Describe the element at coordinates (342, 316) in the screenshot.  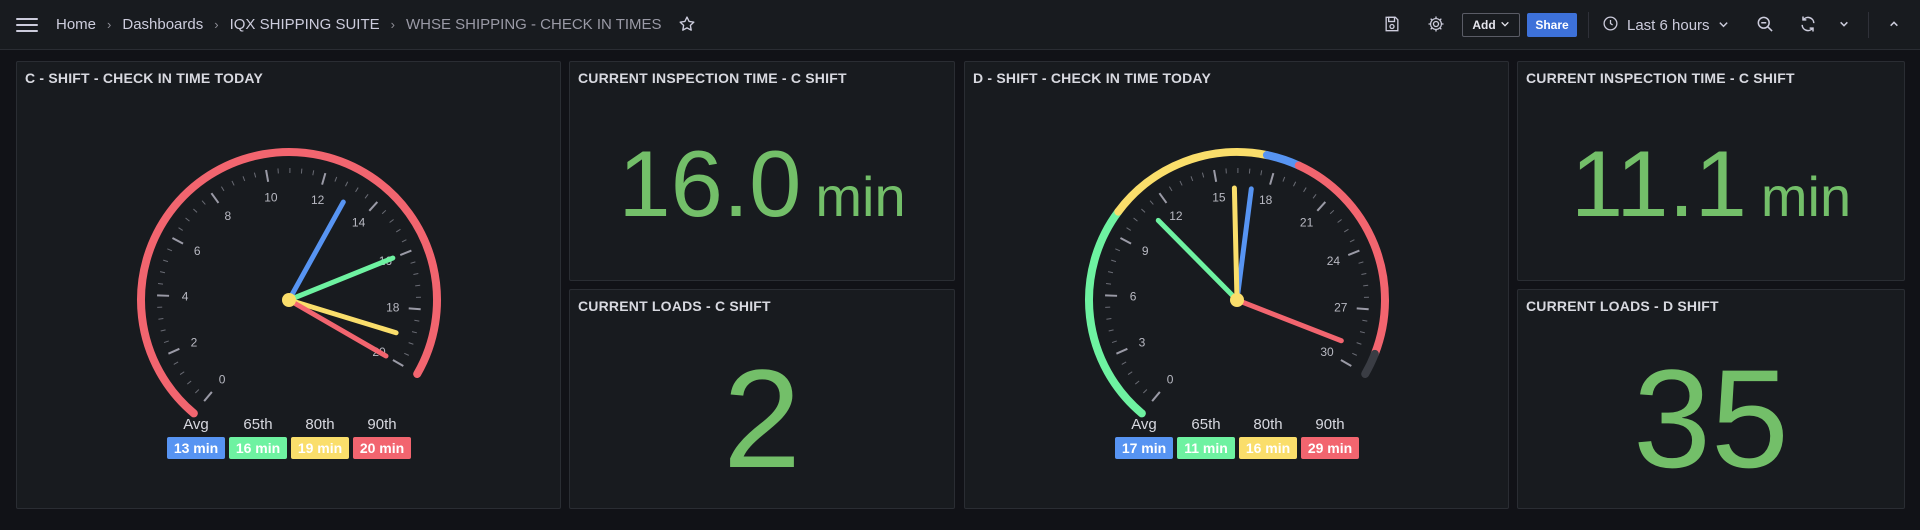
I see `needle-80th` at that location.